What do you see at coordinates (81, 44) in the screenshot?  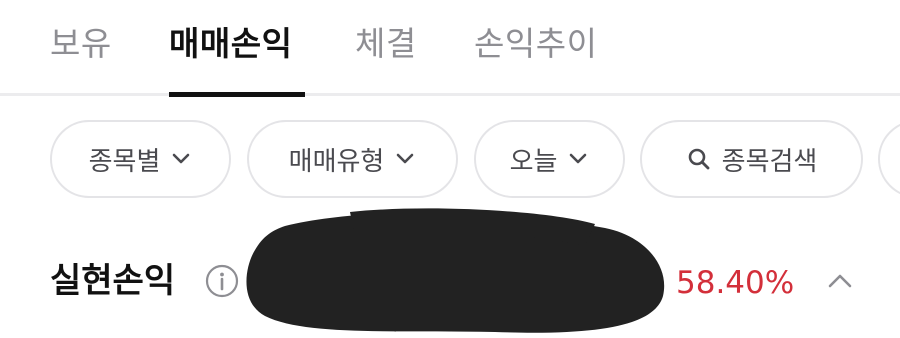 I see `tab-holdings: 보유` at bounding box center [81, 44].